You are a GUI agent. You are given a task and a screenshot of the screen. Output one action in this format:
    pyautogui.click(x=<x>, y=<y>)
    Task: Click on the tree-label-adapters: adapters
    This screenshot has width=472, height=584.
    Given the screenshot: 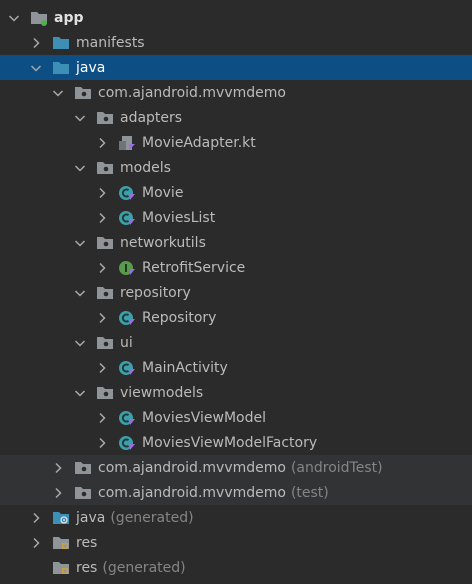 What is the action you would take?
    pyautogui.click(x=151, y=117)
    